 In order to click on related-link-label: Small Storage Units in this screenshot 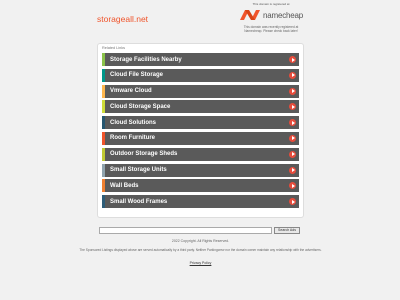, I will do `click(138, 170)`.